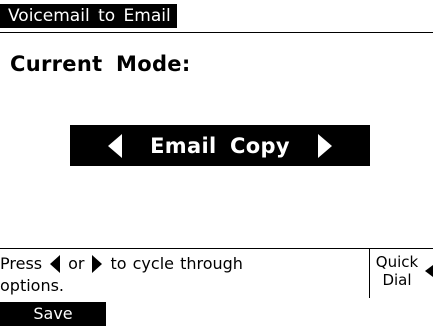  I want to click on page-title: Voicemail to Email, so click(88, 16).